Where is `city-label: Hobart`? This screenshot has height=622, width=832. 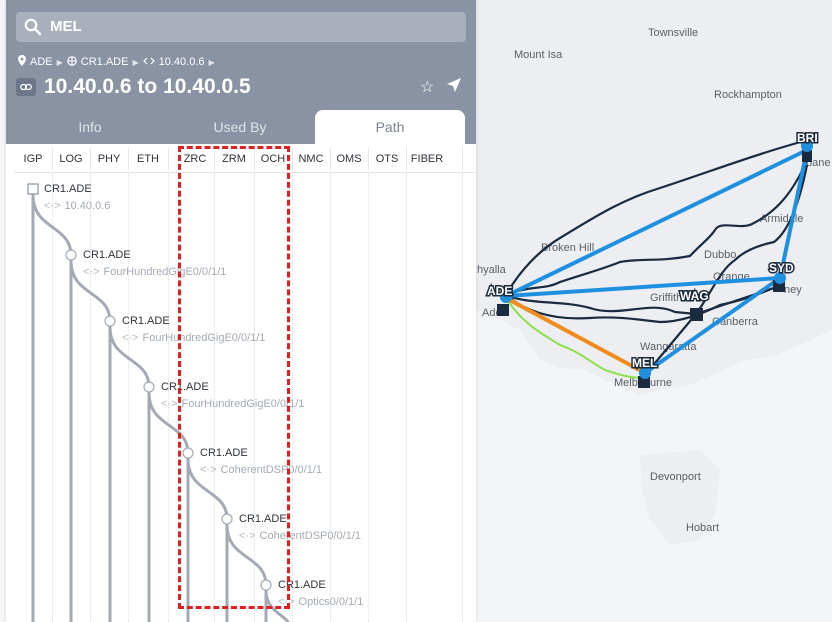
city-label: Hobart is located at coordinates (702, 528).